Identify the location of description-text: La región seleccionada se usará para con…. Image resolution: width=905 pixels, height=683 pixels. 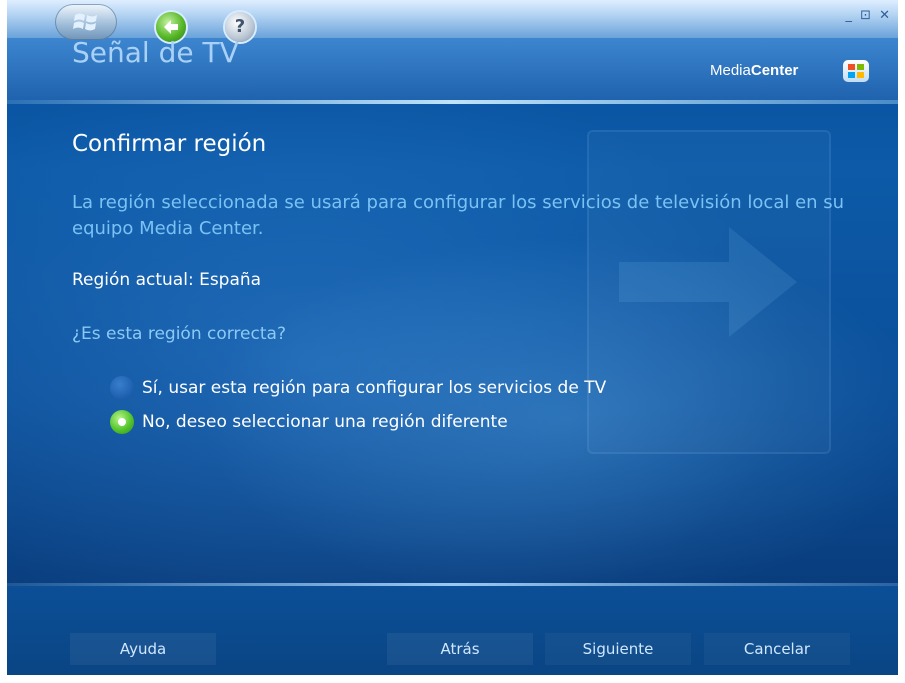
(458, 215).